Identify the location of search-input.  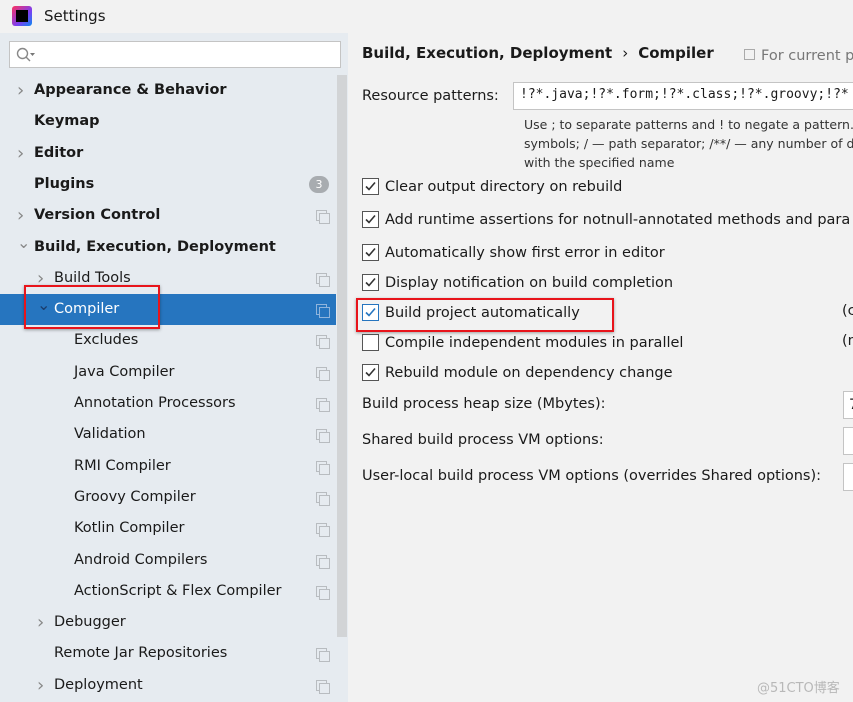
(187, 54).